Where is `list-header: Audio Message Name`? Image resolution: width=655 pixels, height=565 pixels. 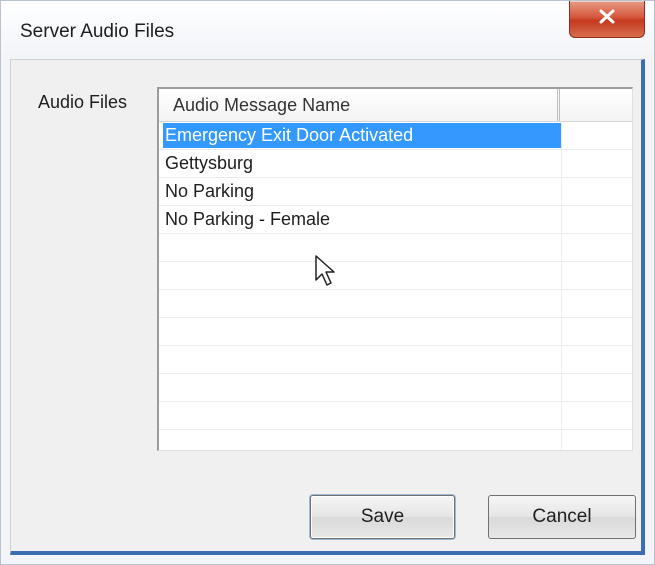
list-header: Audio Message Name is located at coordinates (395, 105).